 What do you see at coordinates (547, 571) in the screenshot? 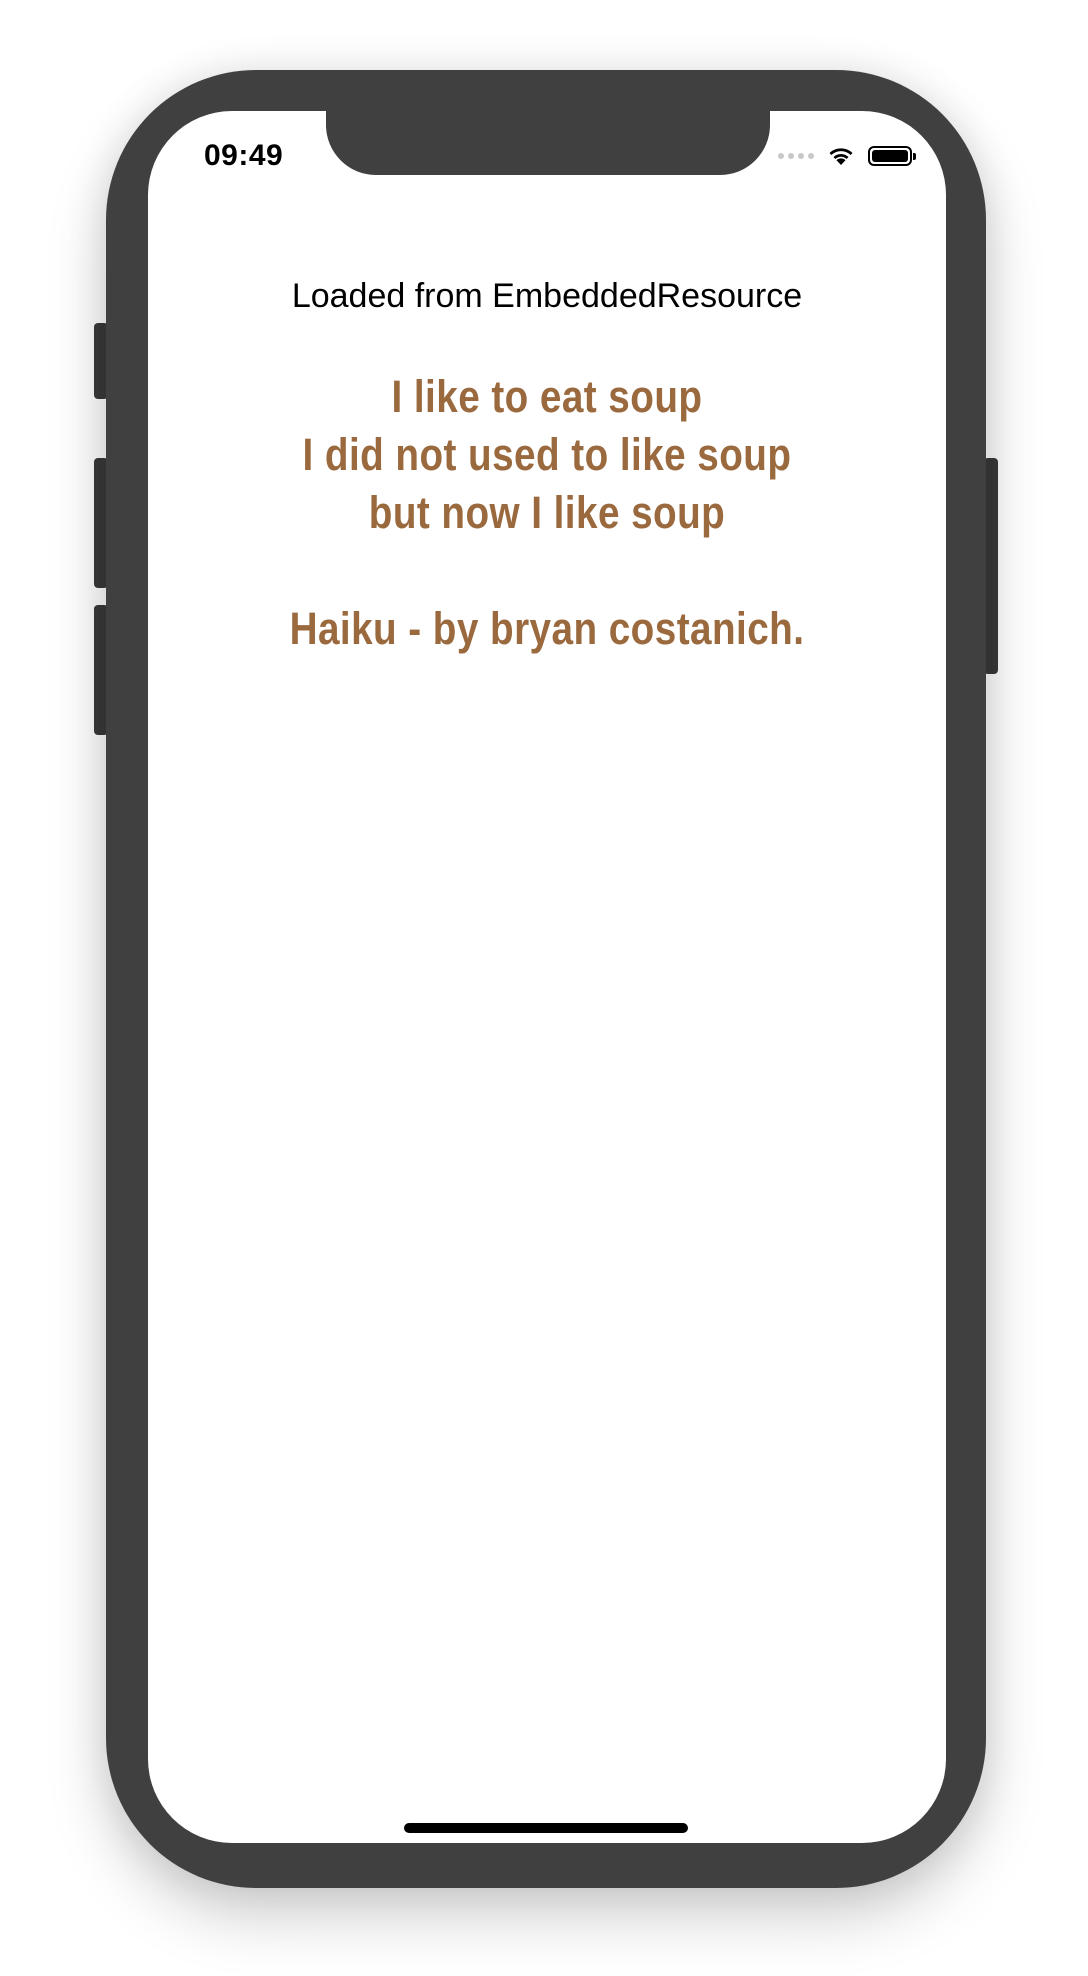
I see `haiku-spacer` at bounding box center [547, 571].